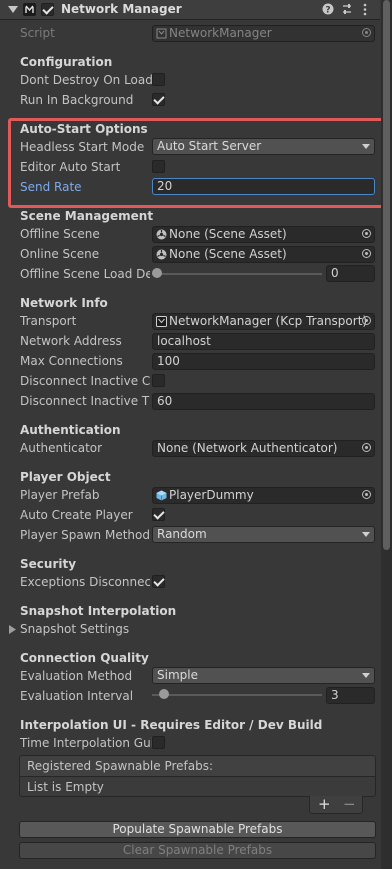 This screenshot has height=869, width=392. What do you see at coordinates (161, 495) in the screenshot?
I see `prefab-cube-icon` at bounding box center [161, 495].